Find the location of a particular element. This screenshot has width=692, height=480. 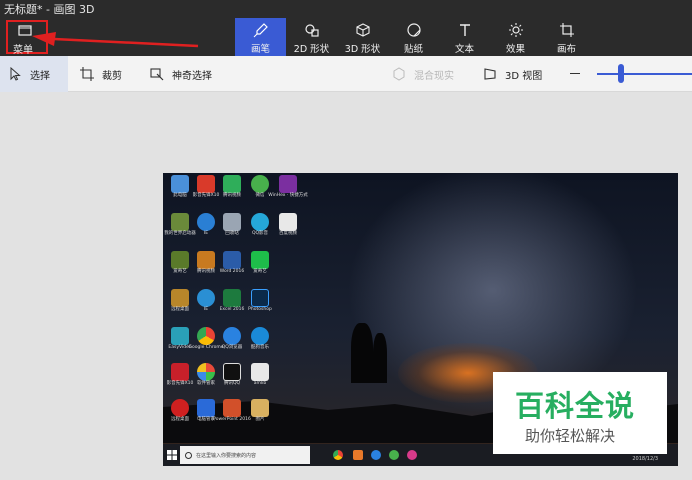

windows-start-icon is located at coordinates (172, 455).